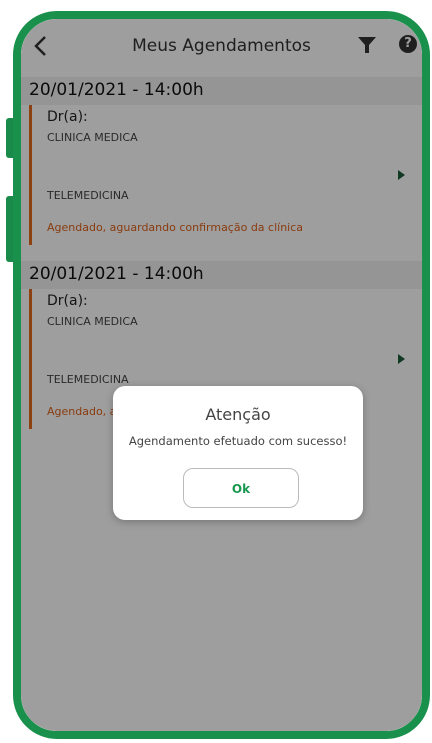  Describe the element at coordinates (238, 414) in the screenshot. I see `dialog-title: Atenção` at that location.